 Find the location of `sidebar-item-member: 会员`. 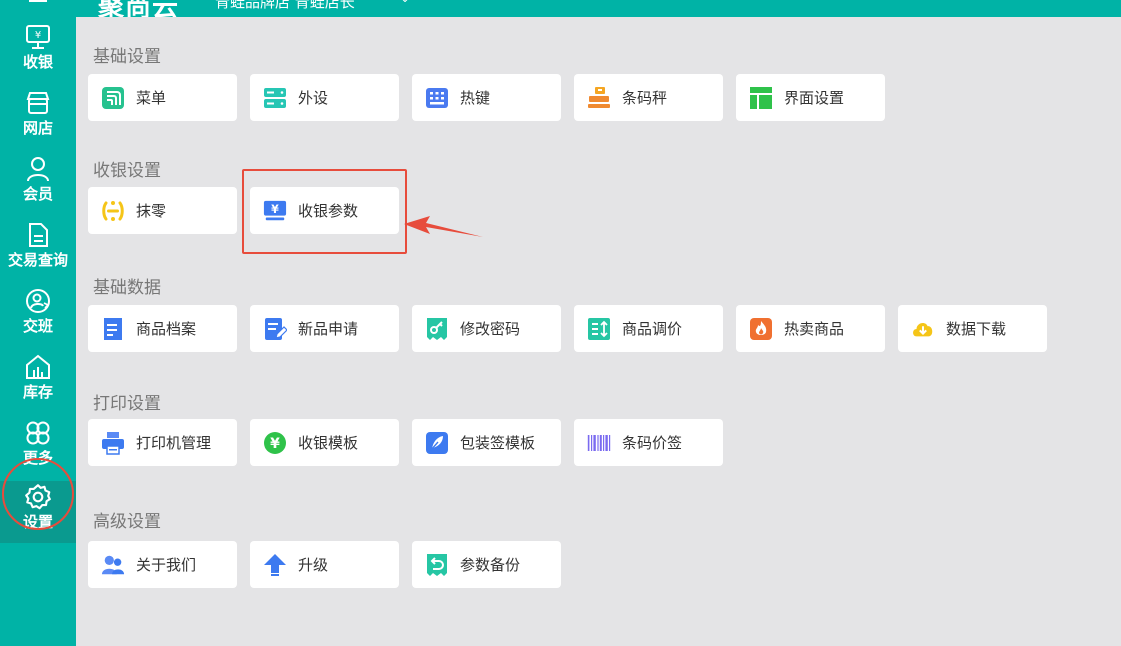

sidebar-item-member: 会员 is located at coordinates (38, 184).